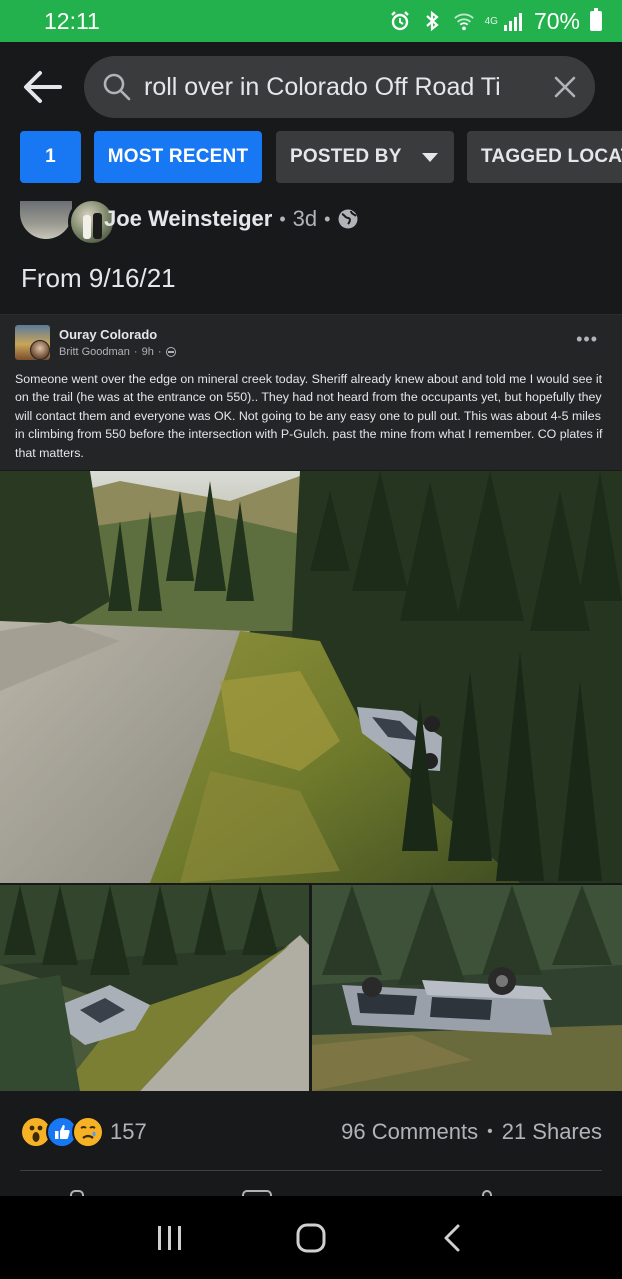 The width and height of the screenshot is (622, 1279). Describe the element at coordinates (346, 156) in the screenshot. I see `posted-by-label: POSTED BY` at that location.